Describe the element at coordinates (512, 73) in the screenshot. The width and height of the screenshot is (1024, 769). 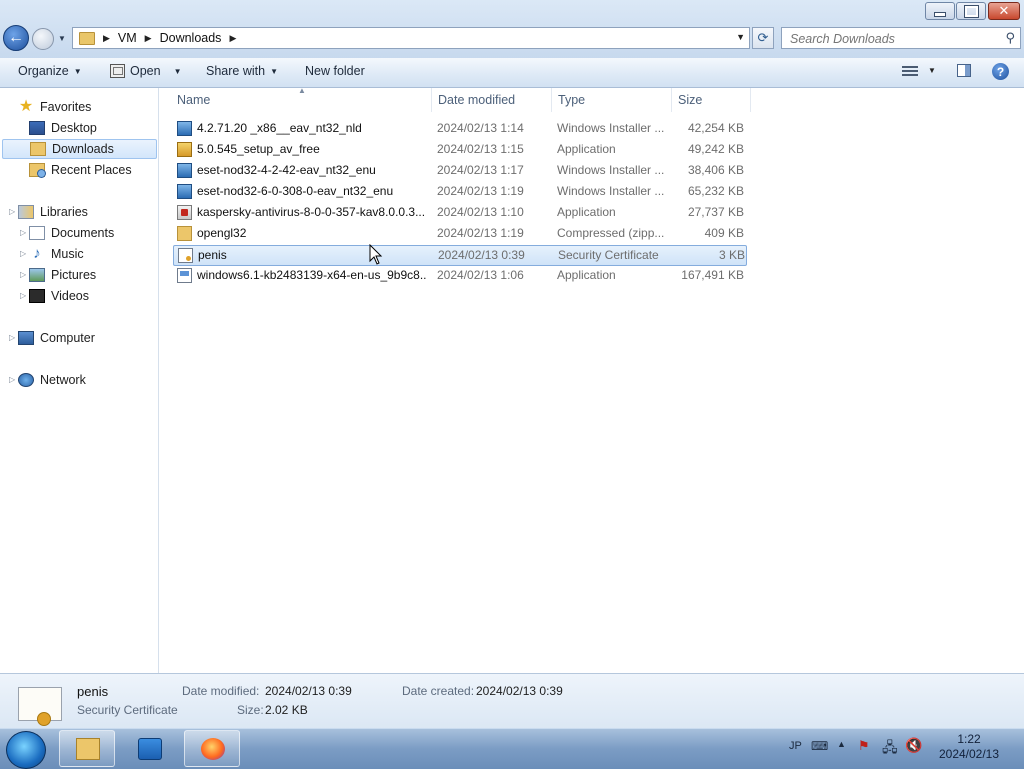
I see `command-bar: Organize ▼ Open ▼ Share with ▼ New folder ▼` at that location.